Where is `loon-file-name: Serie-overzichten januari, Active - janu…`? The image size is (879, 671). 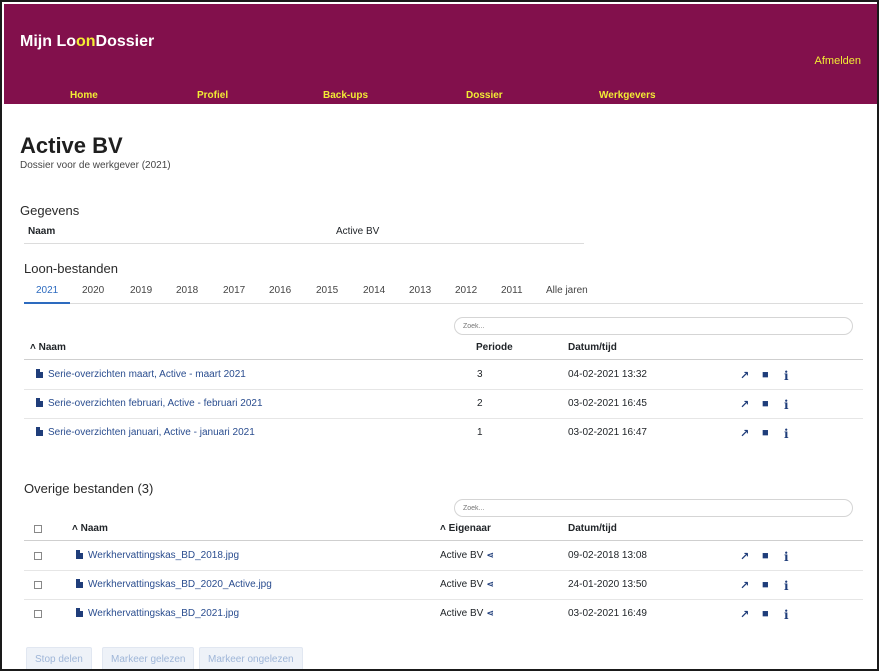
loon-file-name: Serie-overzichten januari, Active - janu… is located at coordinates (151, 432).